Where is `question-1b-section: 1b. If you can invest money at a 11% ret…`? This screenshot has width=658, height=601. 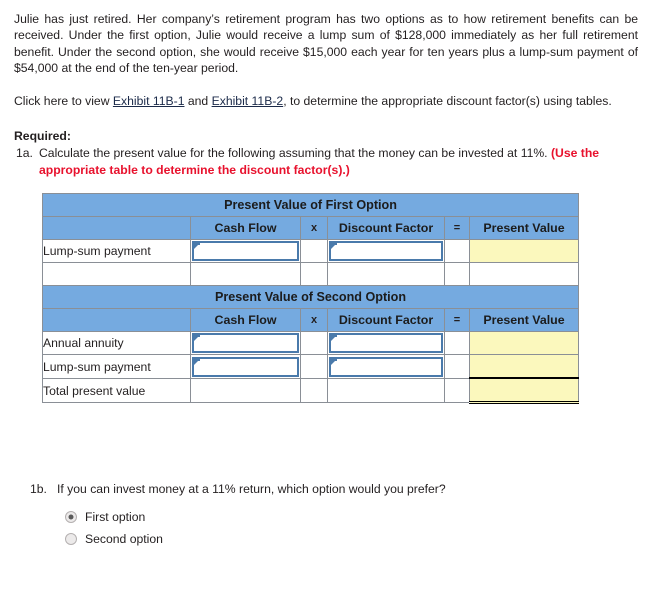
question-1b-section: 1b. If you can invest money at a 11% ret… is located at coordinates (327, 515).